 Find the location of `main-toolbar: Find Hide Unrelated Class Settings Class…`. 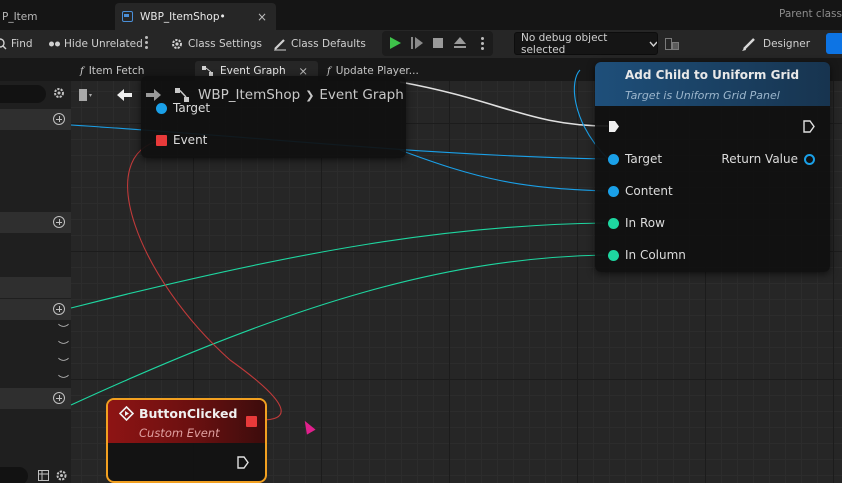

main-toolbar: Find Hide Unrelated Class Settings Class… is located at coordinates (421, 44).